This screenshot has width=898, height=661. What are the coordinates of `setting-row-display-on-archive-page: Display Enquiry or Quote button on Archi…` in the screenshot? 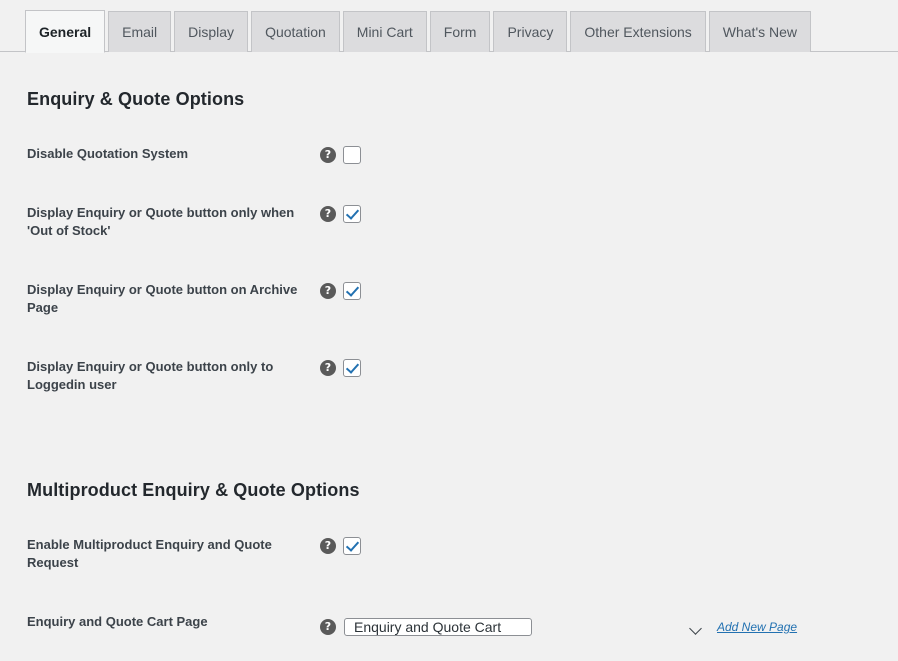 It's located at (449, 299).